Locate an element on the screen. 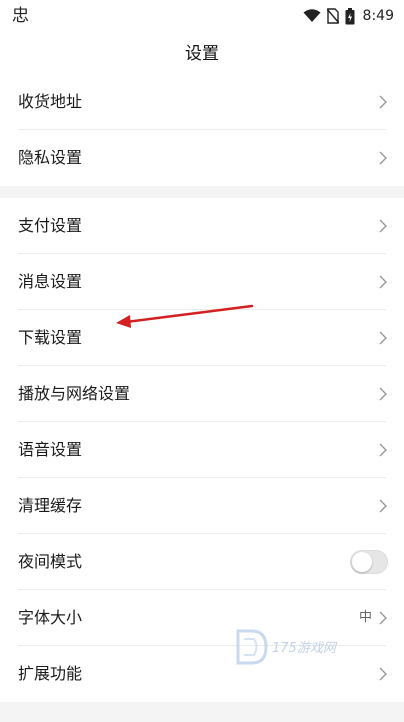 The image size is (404, 722). settings-item-label: 清理缓存 is located at coordinates (50, 505).